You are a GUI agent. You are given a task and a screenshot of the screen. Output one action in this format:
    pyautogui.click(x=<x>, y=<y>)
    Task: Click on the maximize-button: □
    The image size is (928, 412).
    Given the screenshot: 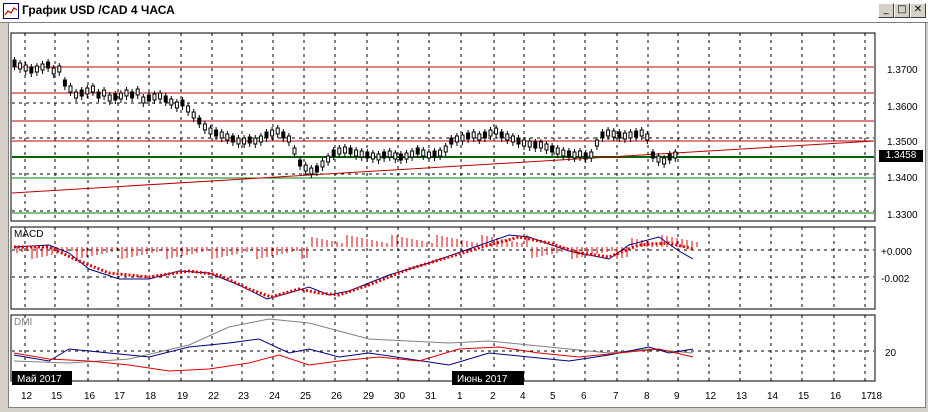 What is the action you would take?
    pyautogui.click(x=902, y=10)
    